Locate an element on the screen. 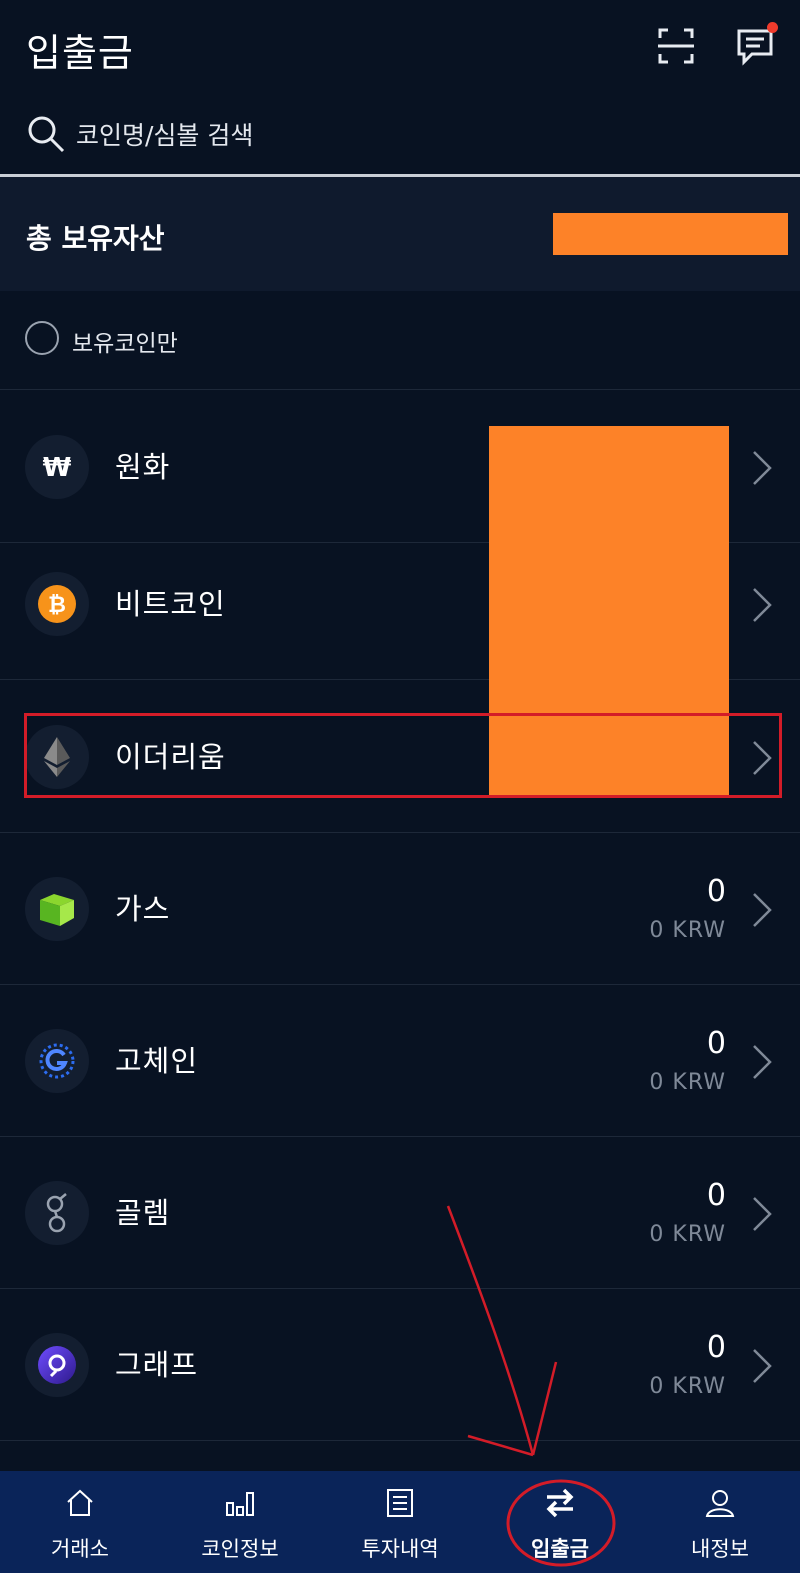 This screenshot has width=800, height=1573. bitcoin-icon: ₿ is located at coordinates (57, 604).